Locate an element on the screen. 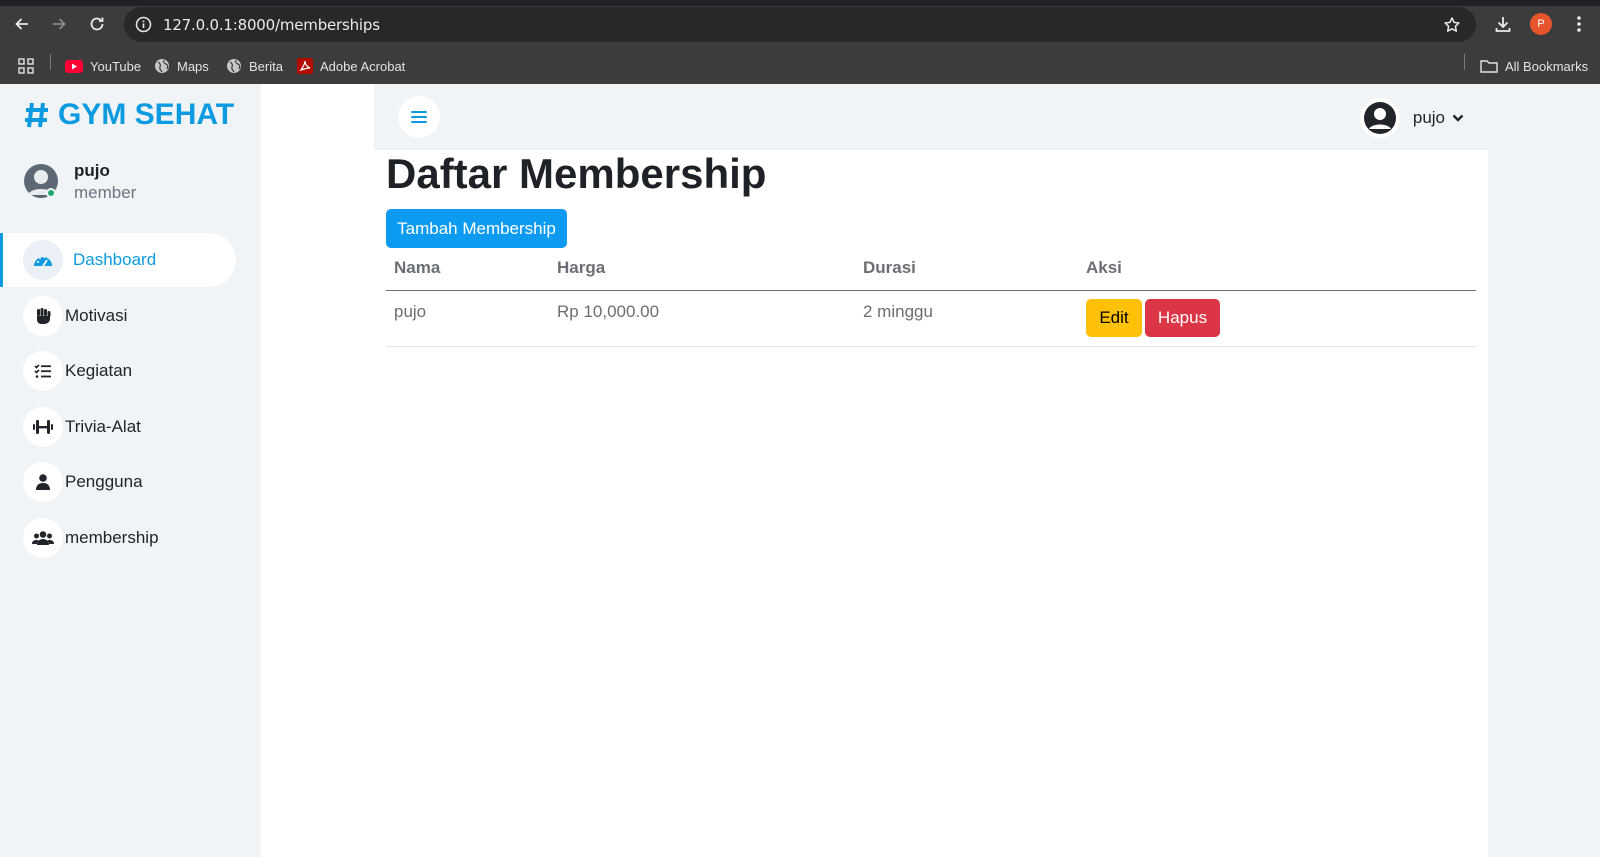 The height and width of the screenshot is (857, 1600). bookmark-maps: Maps is located at coordinates (181, 66).